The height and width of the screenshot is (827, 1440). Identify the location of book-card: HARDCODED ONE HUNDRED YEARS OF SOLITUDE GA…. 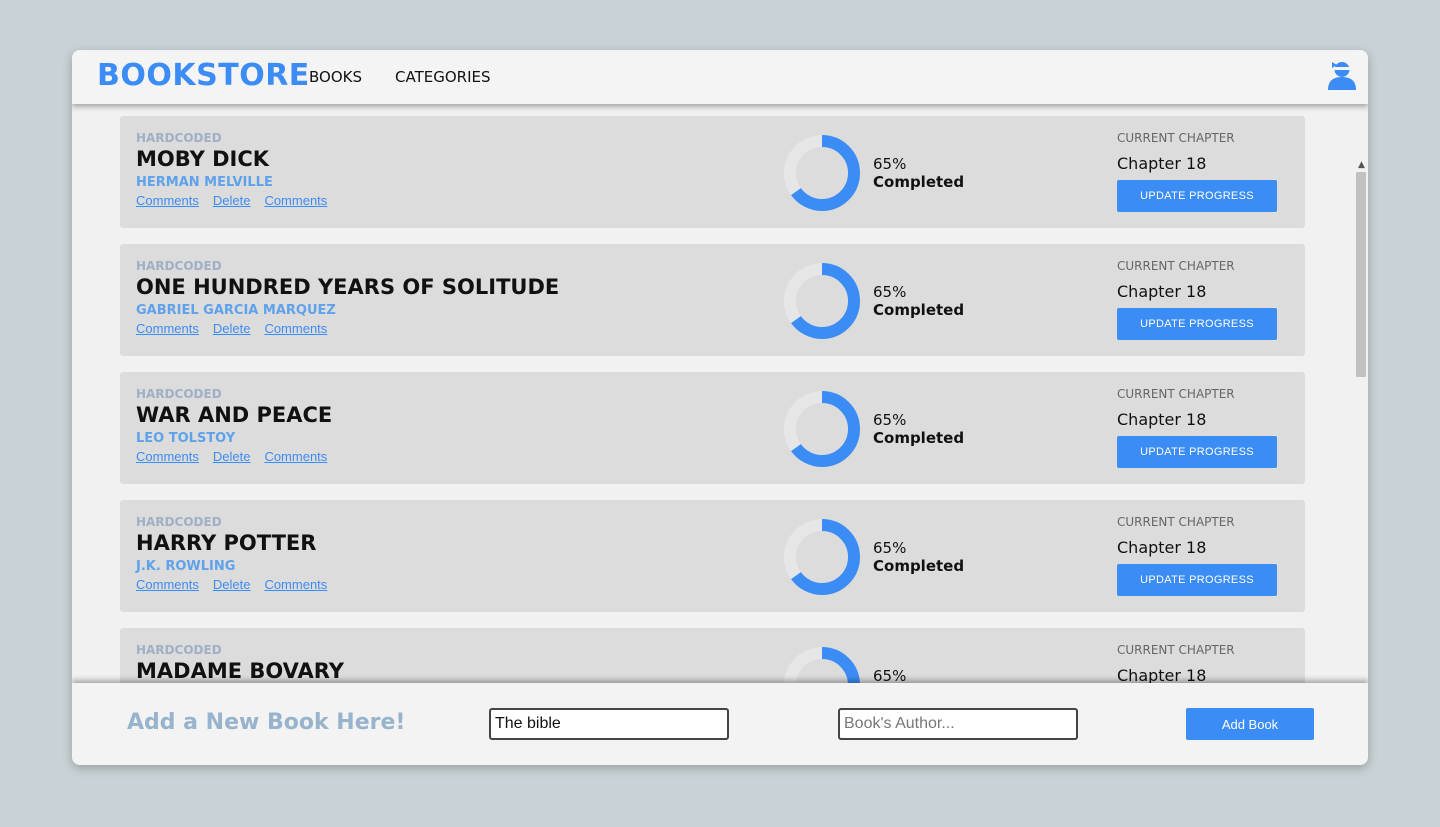
(712, 300).